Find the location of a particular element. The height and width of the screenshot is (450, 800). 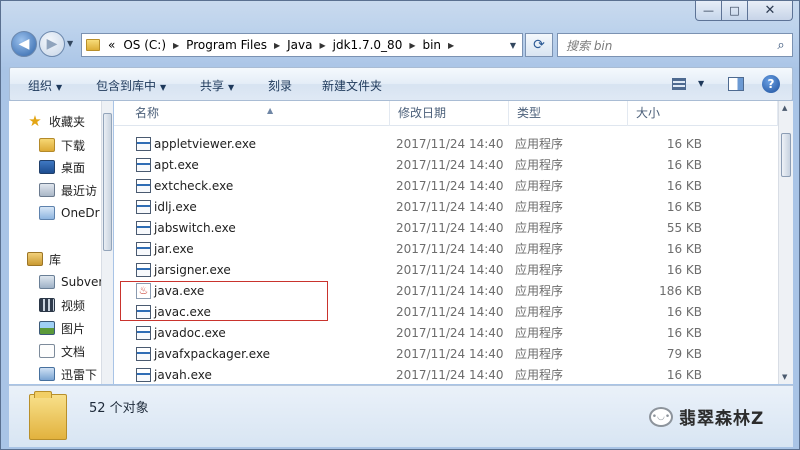

file-row: jar.exe 2017/11/24 14:40 应用程序 16 KB is located at coordinates (446, 249).